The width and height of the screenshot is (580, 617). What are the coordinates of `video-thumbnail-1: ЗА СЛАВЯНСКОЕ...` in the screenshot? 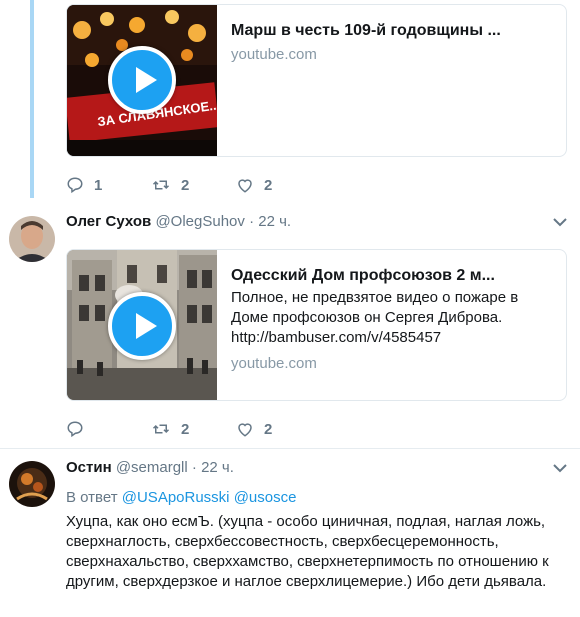 It's located at (142, 80).